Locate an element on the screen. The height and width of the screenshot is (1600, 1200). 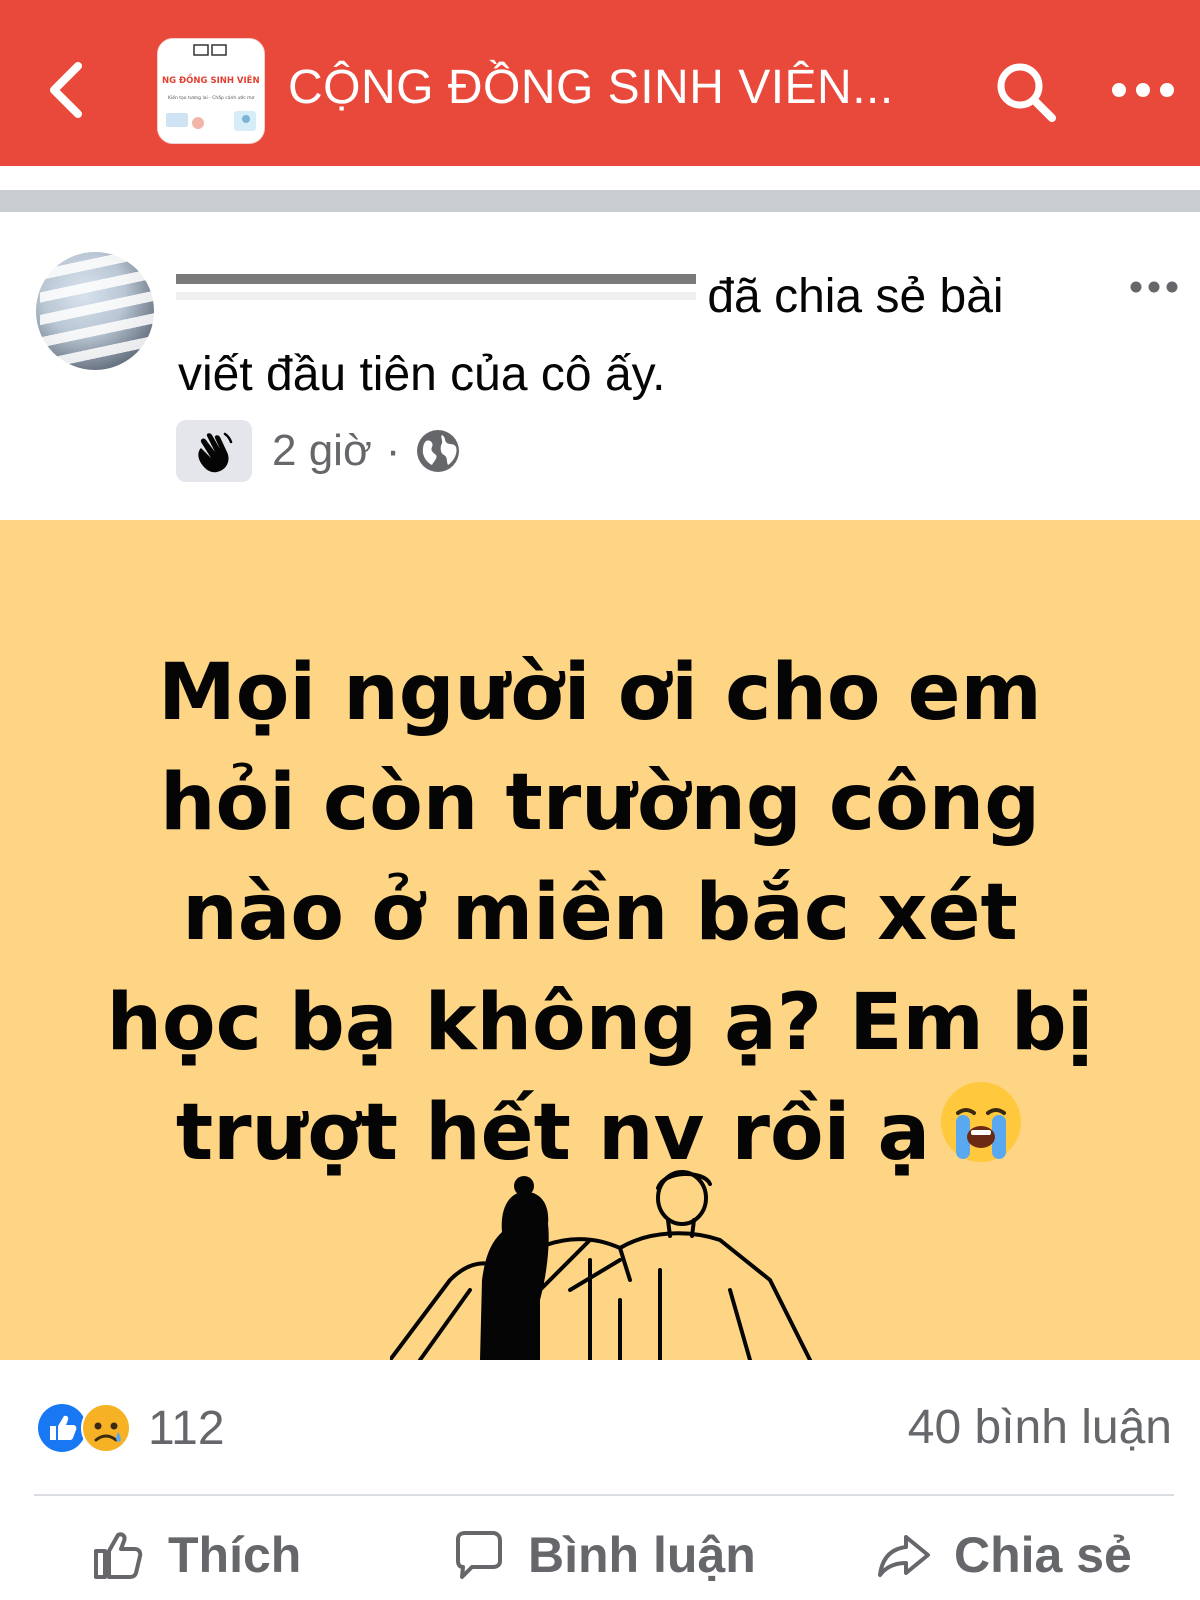
chevron-left-icon is located at coordinates (66, 90).